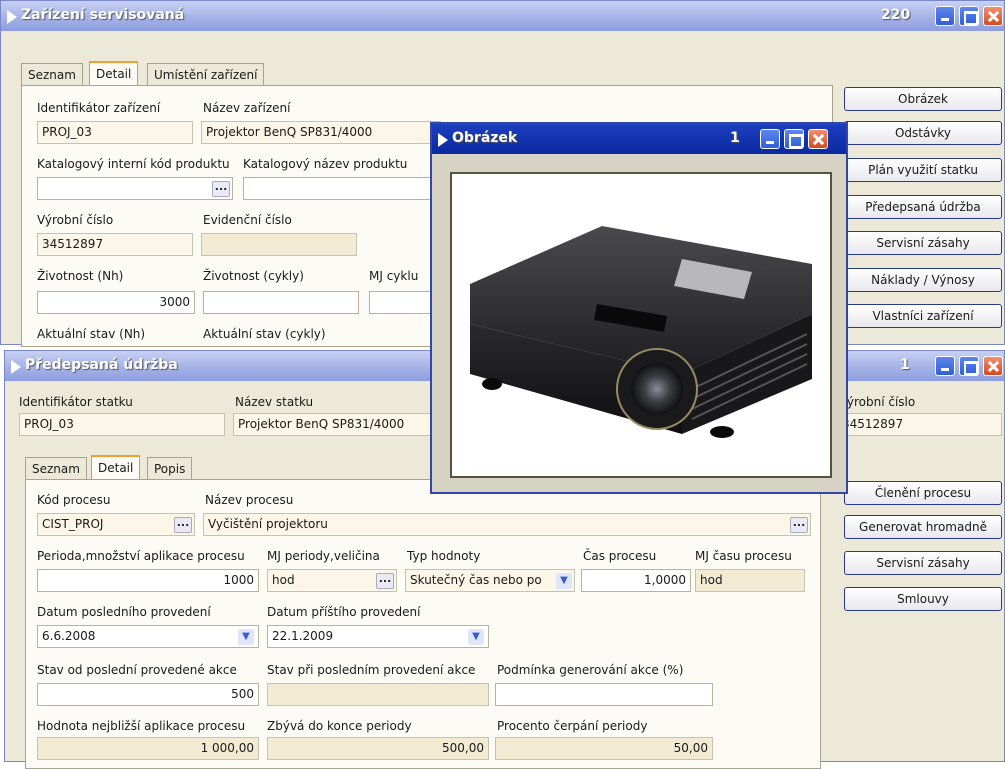 The width and height of the screenshot is (1005, 769). Describe the element at coordinates (116, 302) in the screenshot. I see `zivotnost-nh-field: 3000` at that location.